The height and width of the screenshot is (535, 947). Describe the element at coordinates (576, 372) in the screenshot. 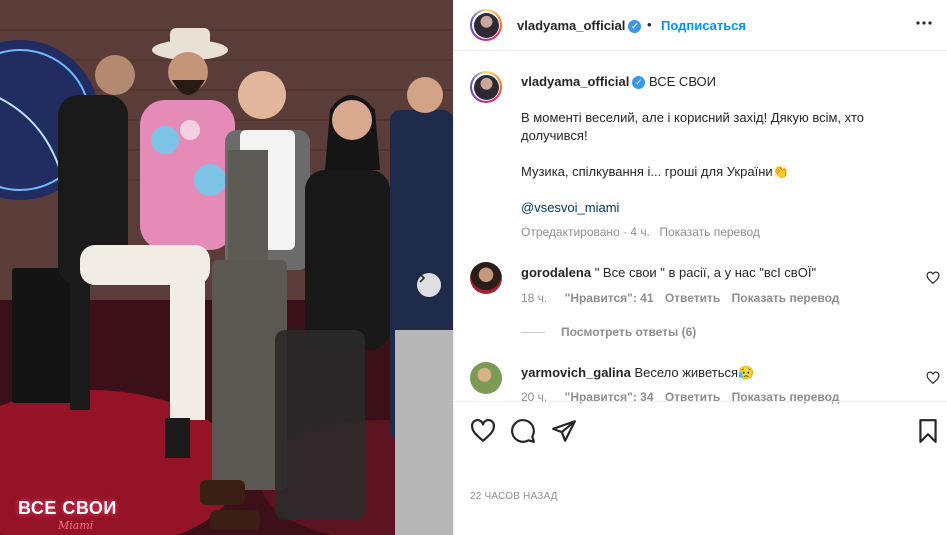

I see `comment-username: yarmovich_galina` at that location.